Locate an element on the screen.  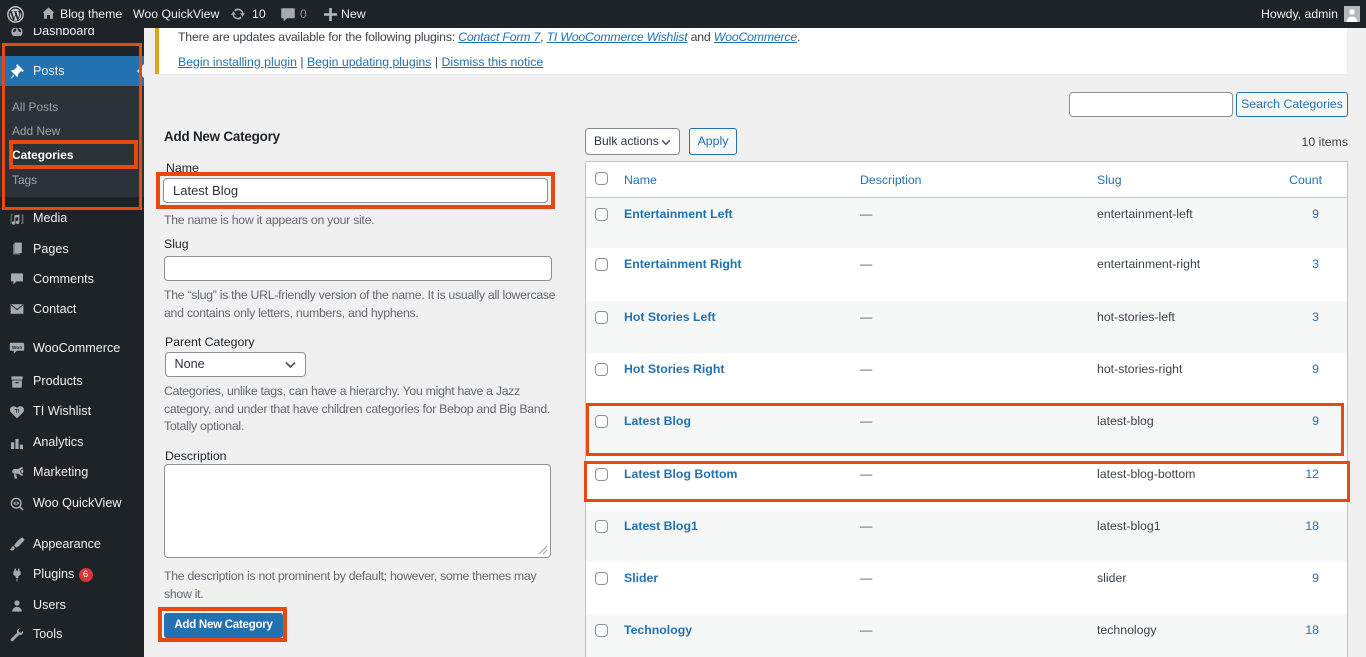
svg-text: TI is located at coordinates (16, 412).